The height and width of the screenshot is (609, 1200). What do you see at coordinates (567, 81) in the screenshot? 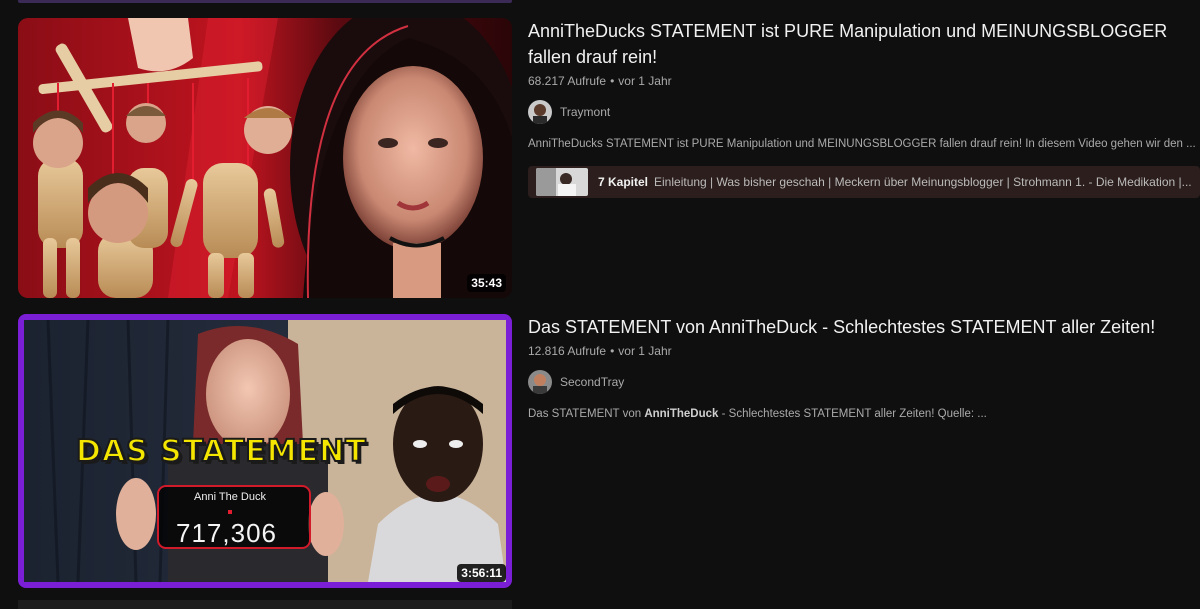
I see `view-count: 68.217 Aufrufe` at bounding box center [567, 81].